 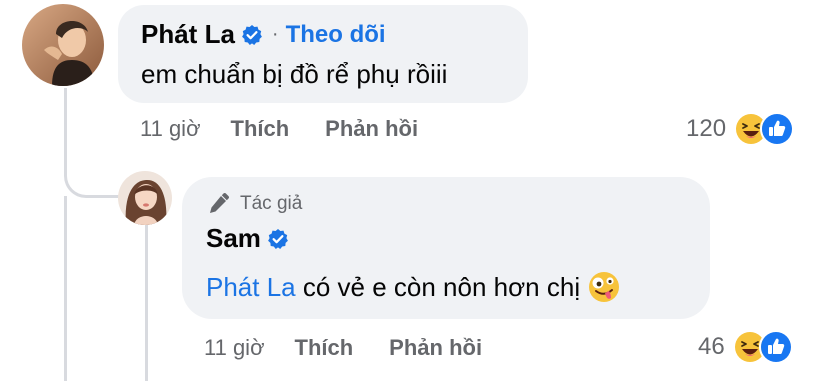 I want to click on comment-meta: 11 giờ Thích Phản hồi, so click(x=279, y=129).